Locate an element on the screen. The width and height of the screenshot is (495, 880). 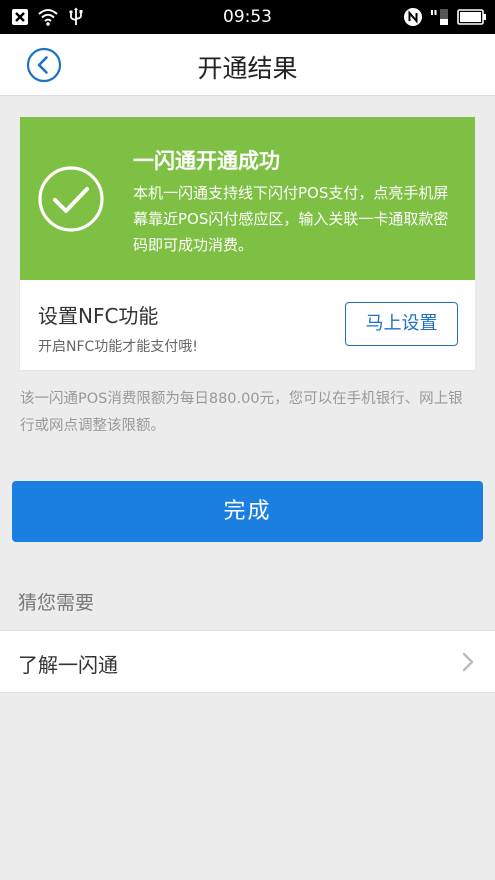
nfc-subtitle: 开启NFC功能才能支付哦! is located at coordinates (118, 347).